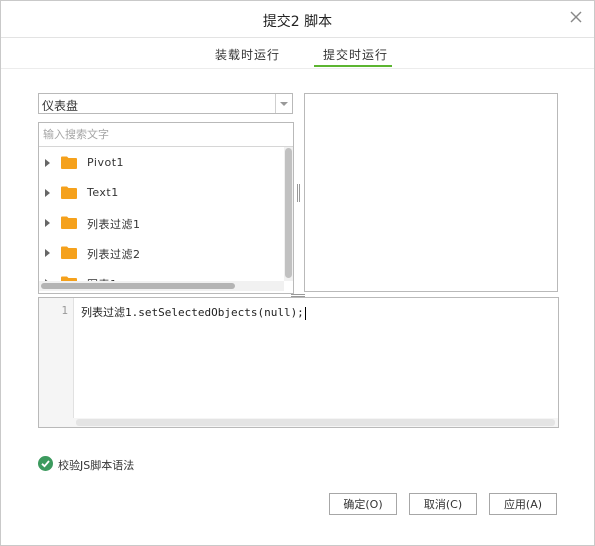  What do you see at coordinates (297, 53) in the screenshot?
I see `tab-bar: 装载时运行 提交时运行` at bounding box center [297, 53].